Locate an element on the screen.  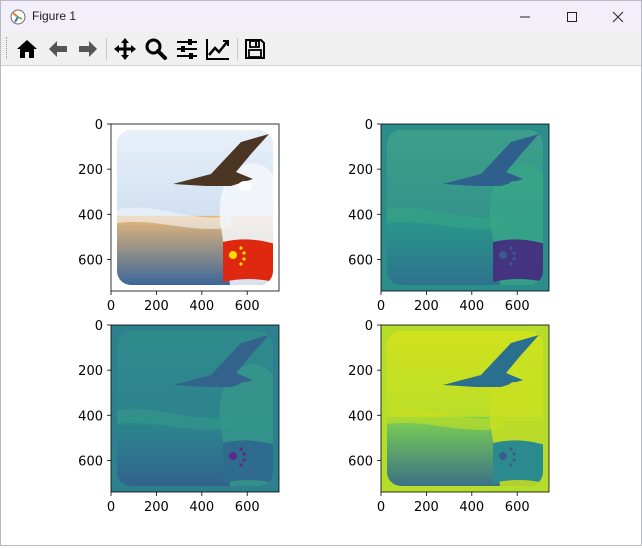
magnifier-icon is located at coordinates (156, 49).